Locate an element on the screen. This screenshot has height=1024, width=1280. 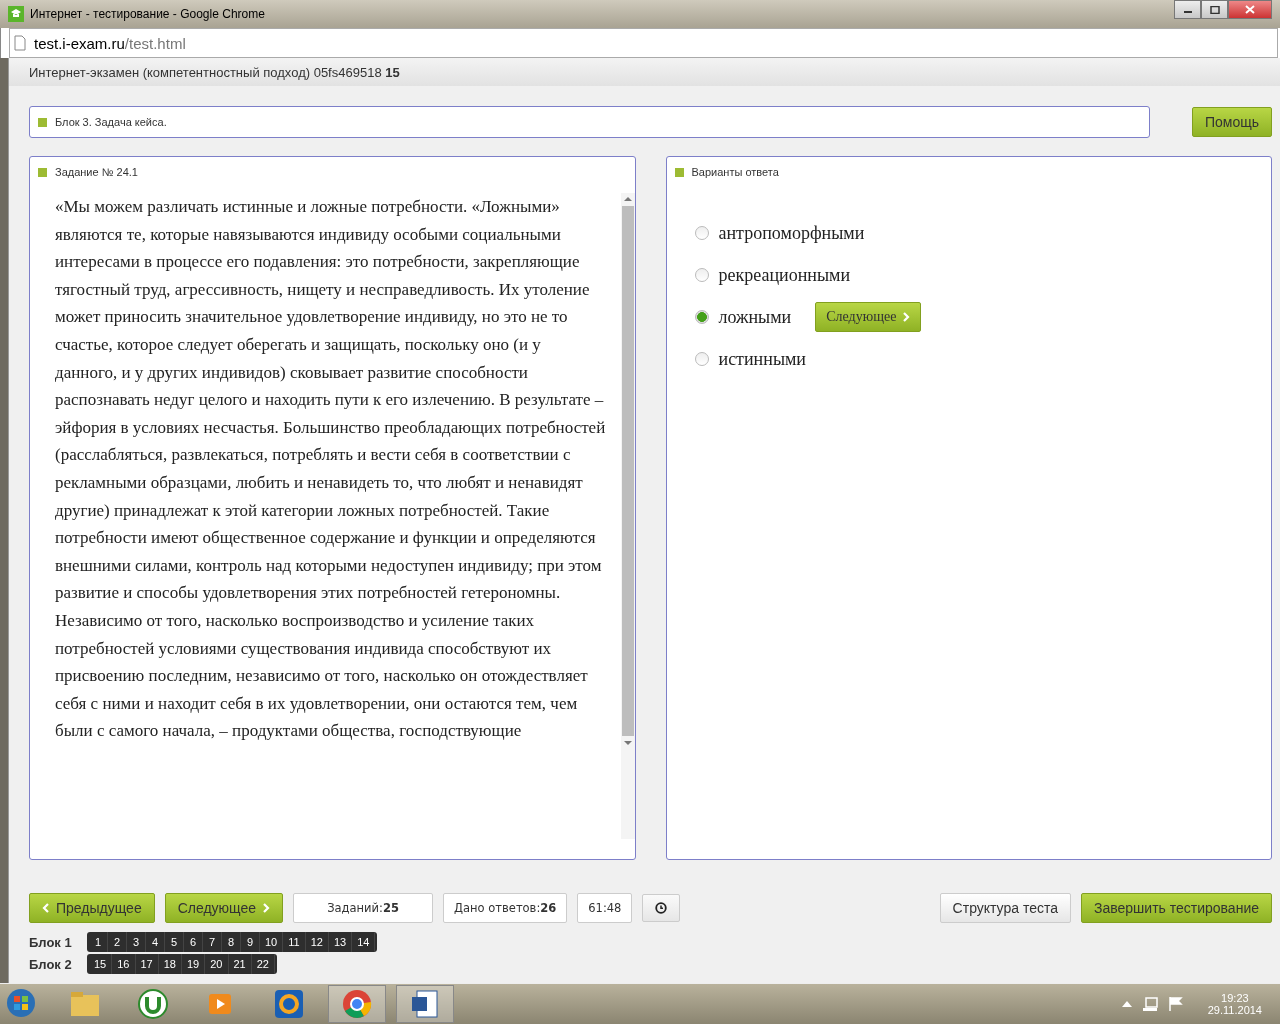
timer: 61:48 is located at coordinates (605, 908).